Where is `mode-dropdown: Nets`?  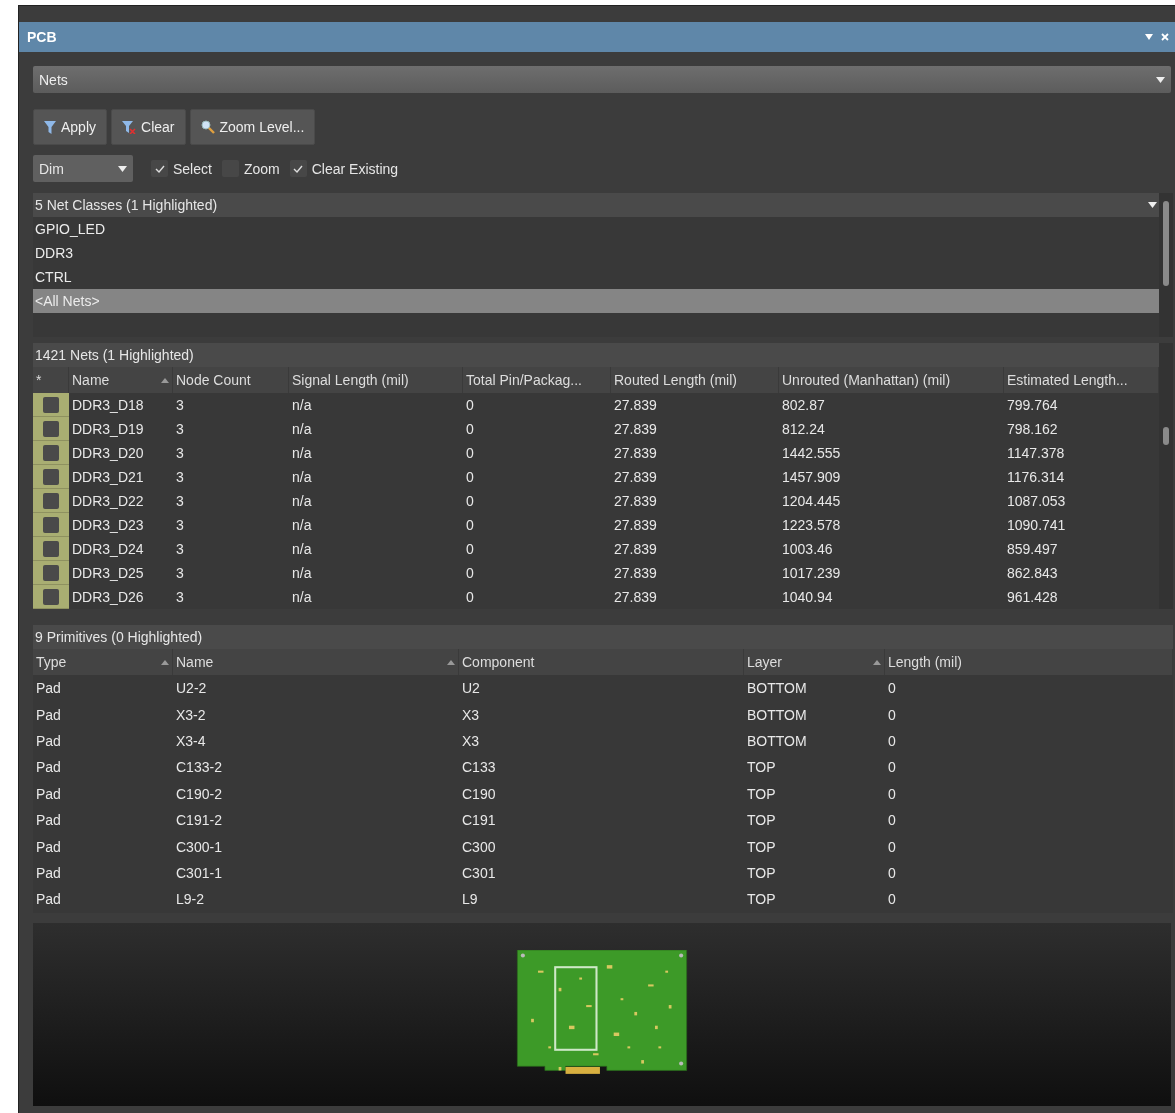
mode-dropdown: Nets is located at coordinates (602, 79).